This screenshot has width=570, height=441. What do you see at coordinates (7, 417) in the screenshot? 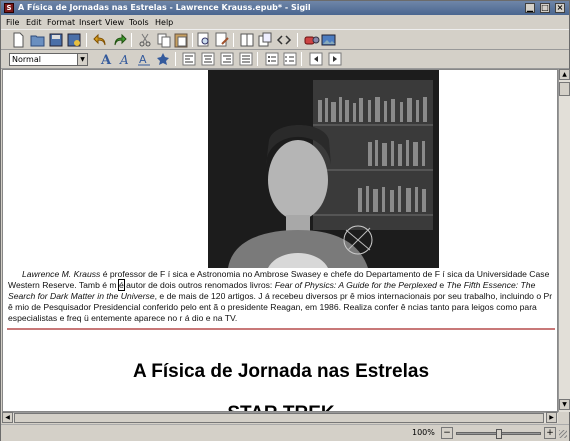
I see `scroll-left-icon: ◀` at bounding box center [7, 417].